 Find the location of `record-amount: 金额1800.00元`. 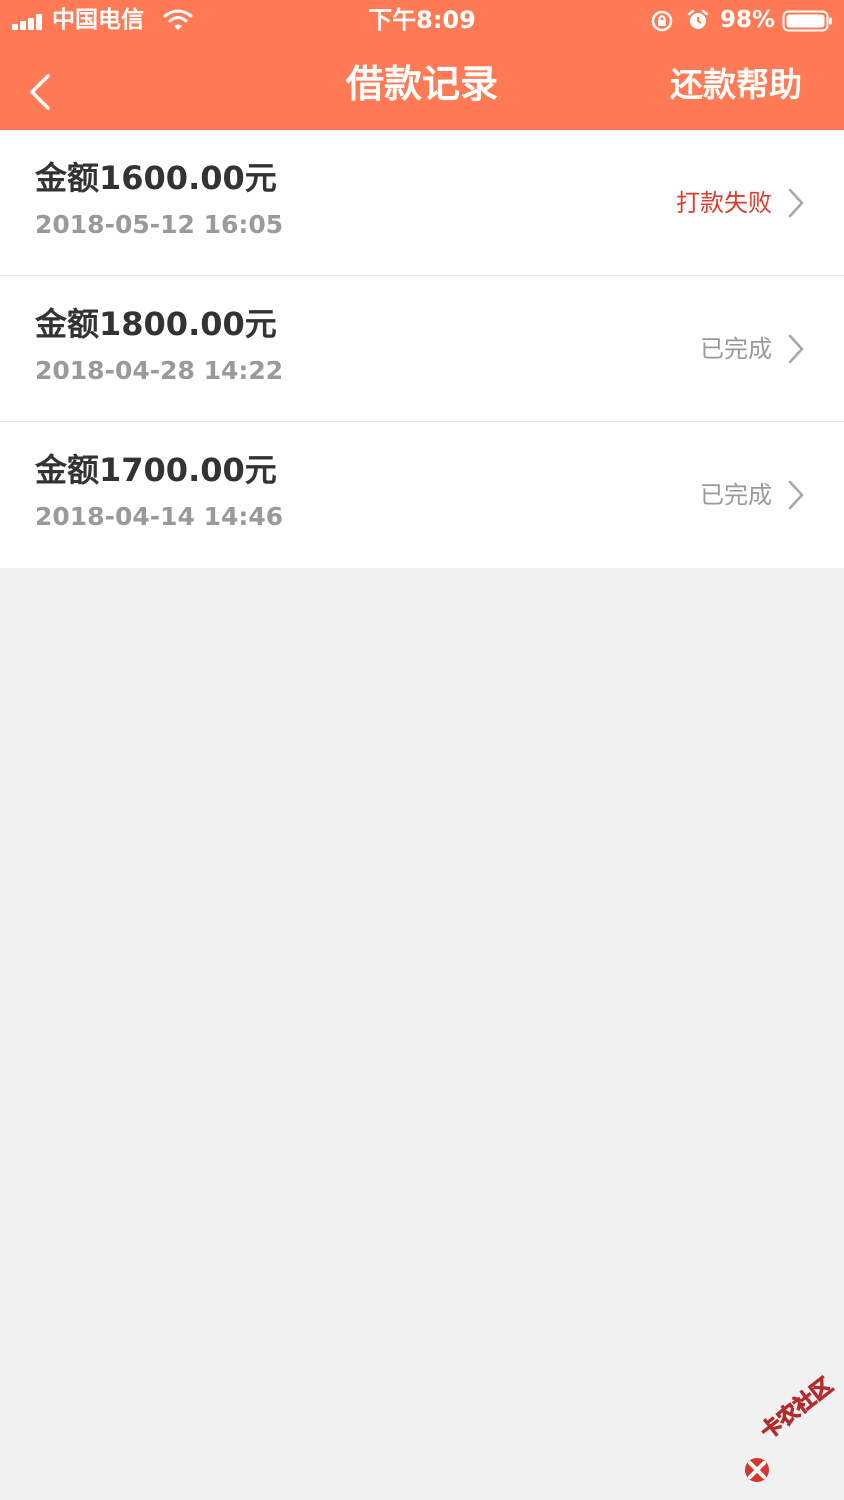

record-amount: 金额1800.00元 is located at coordinates (156, 324).